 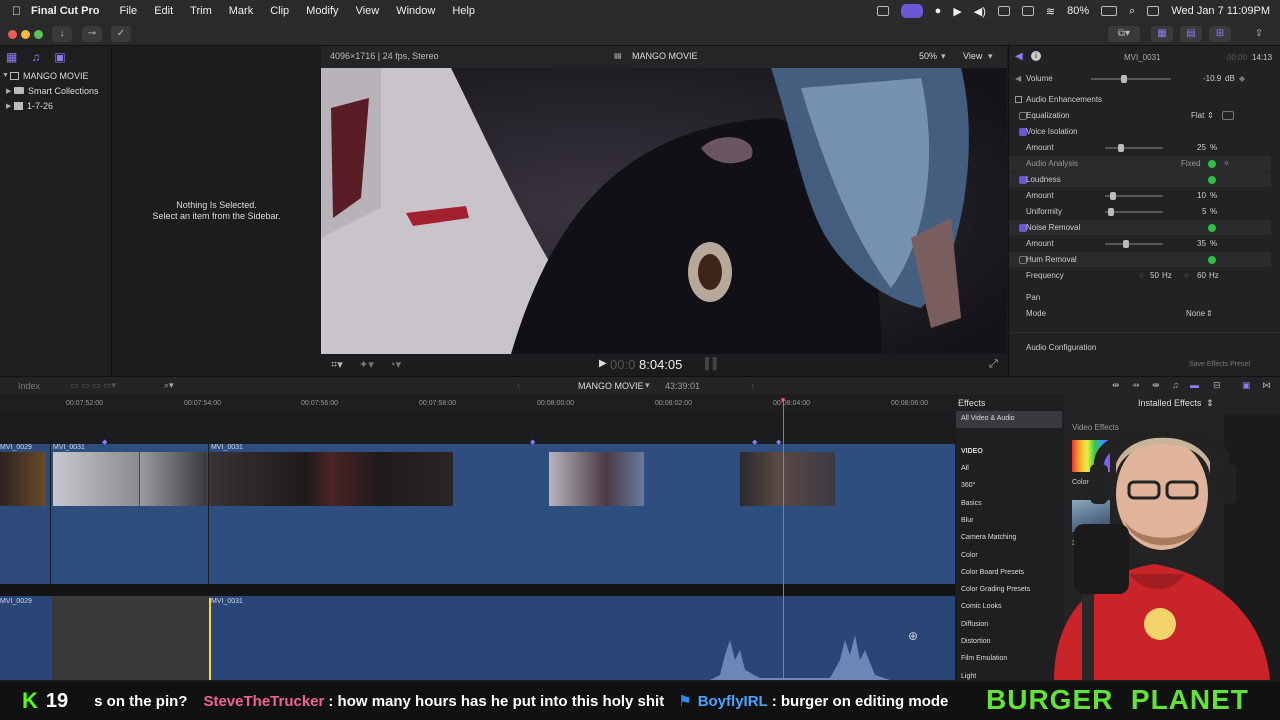 I want to click on battery-icon, so click(x=1109, y=11).